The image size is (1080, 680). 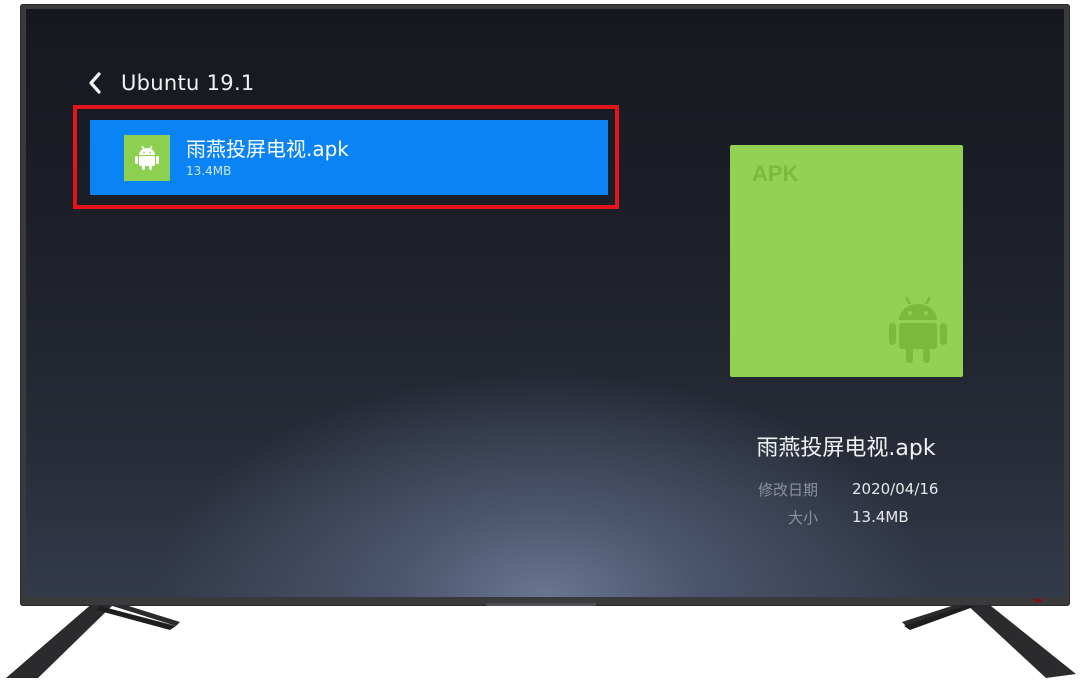 What do you see at coordinates (846, 261) in the screenshot?
I see `preview-card: APK` at bounding box center [846, 261].